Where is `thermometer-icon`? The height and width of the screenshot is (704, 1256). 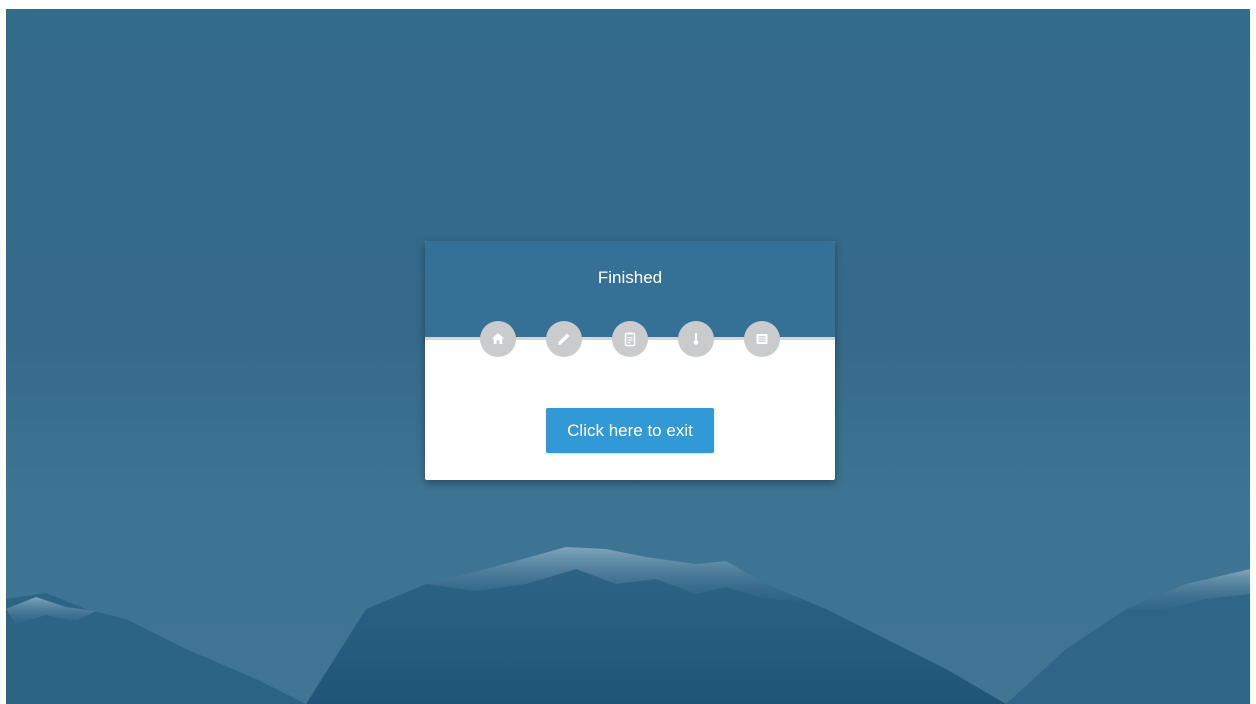 thermometer-icon is located at coordinates (696, 339).